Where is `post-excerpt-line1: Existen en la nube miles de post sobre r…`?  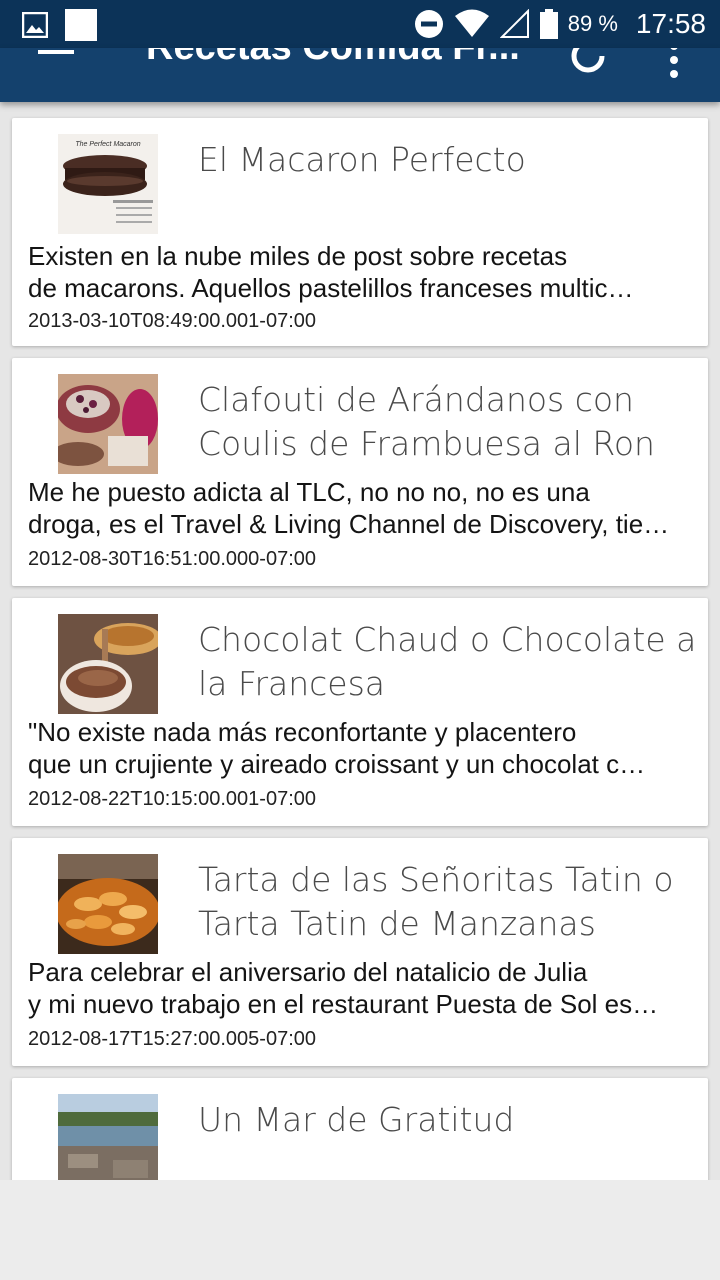 post-excerpt-line1: Existen en la nube miles de post sobre r… is located at coordinates (298, 256).